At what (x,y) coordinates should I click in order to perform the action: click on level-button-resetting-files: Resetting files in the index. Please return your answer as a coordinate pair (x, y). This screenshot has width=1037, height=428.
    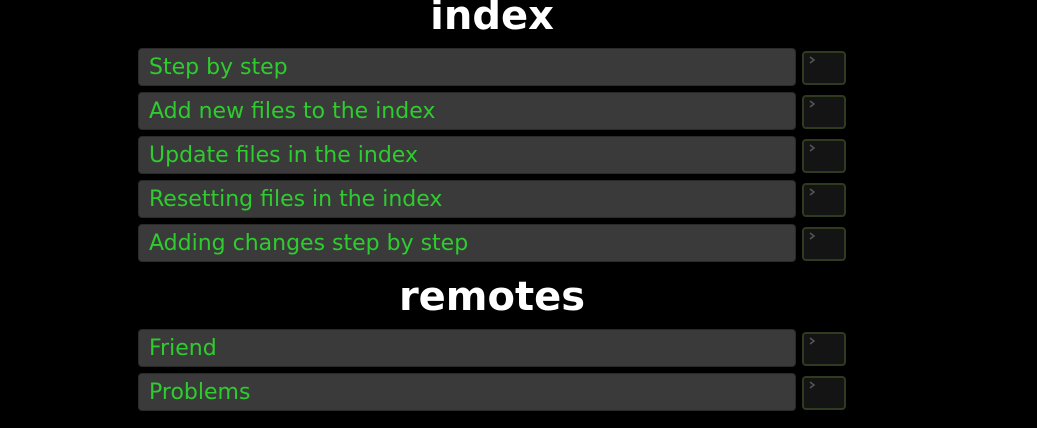
    Looking at the image, I should click on (467, 199).